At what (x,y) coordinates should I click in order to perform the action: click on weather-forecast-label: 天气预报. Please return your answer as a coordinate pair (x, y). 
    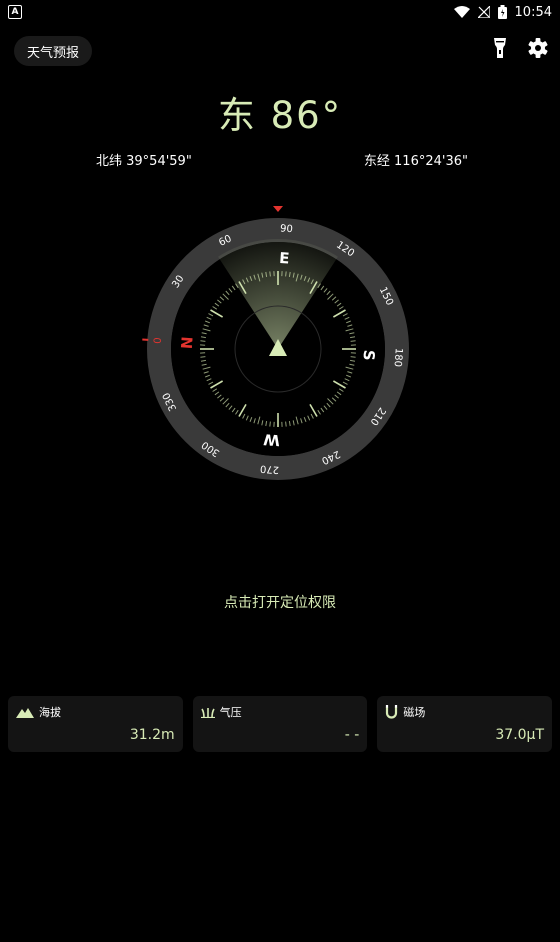
    Looking at the image, I should click on (52, 53).